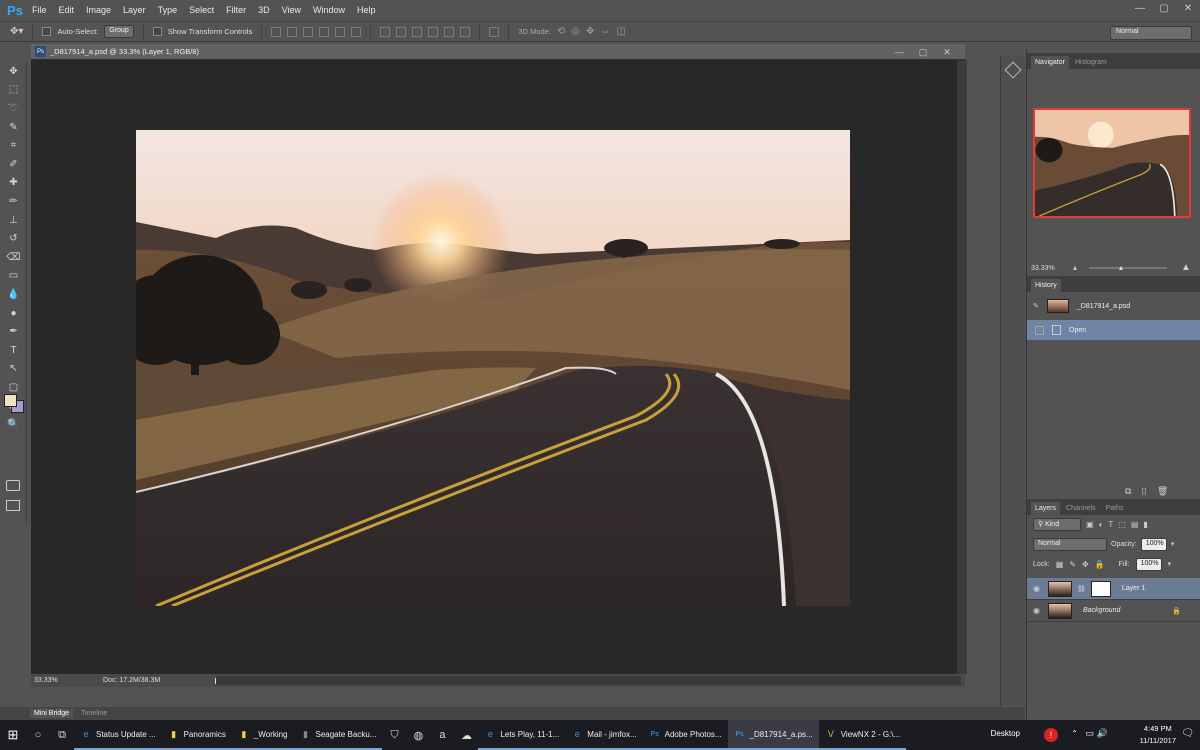  Describe the element at coordinates (1113, 589) in the screenshot. I see `layer-row-layer-1: ◉ ⛓ Layer 1` at that location.